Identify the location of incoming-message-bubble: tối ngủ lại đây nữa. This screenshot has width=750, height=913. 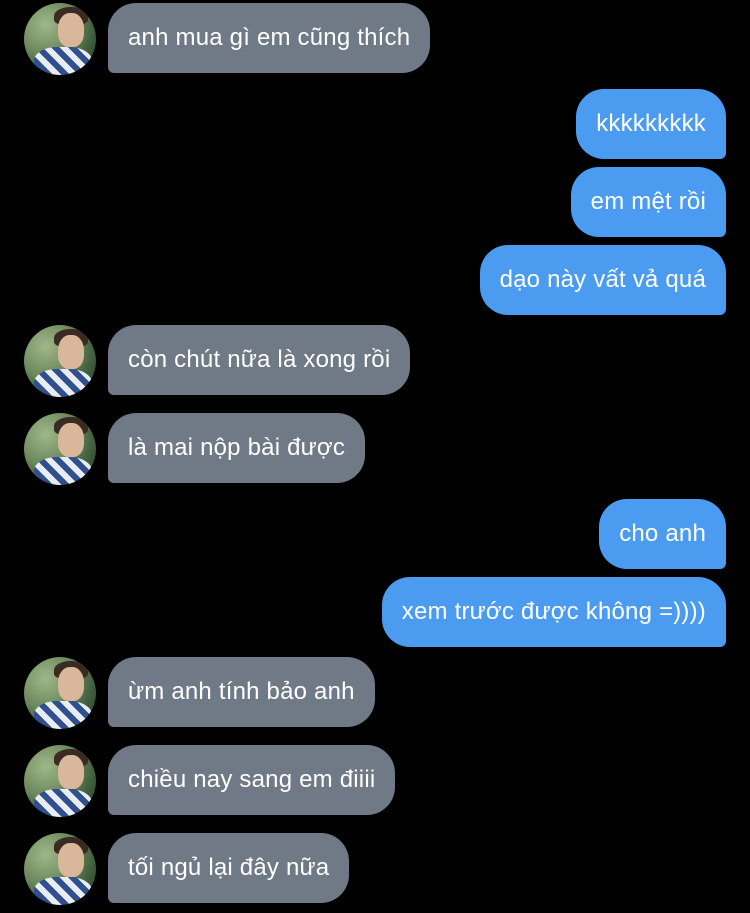
(229, 868).